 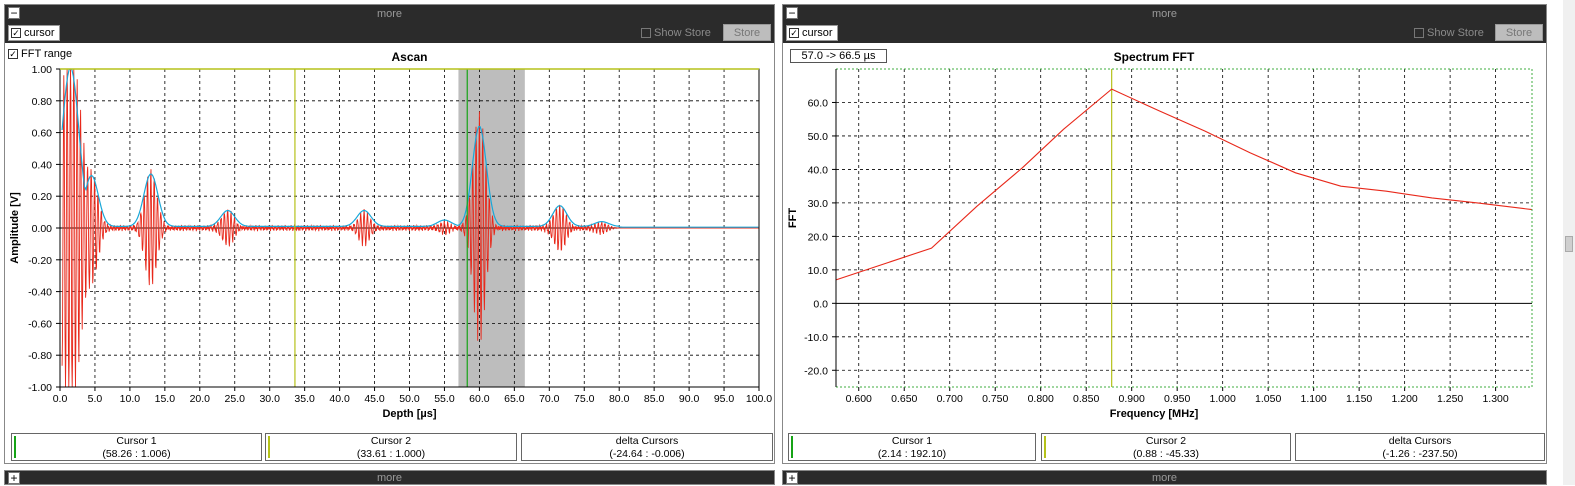 I want to click on y-tick-label: 40.0, so click(x=818, y=170).